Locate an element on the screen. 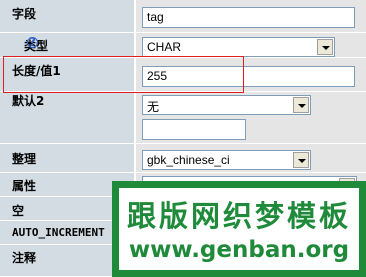  null-label: 空 is located at coordinates (18, 211).